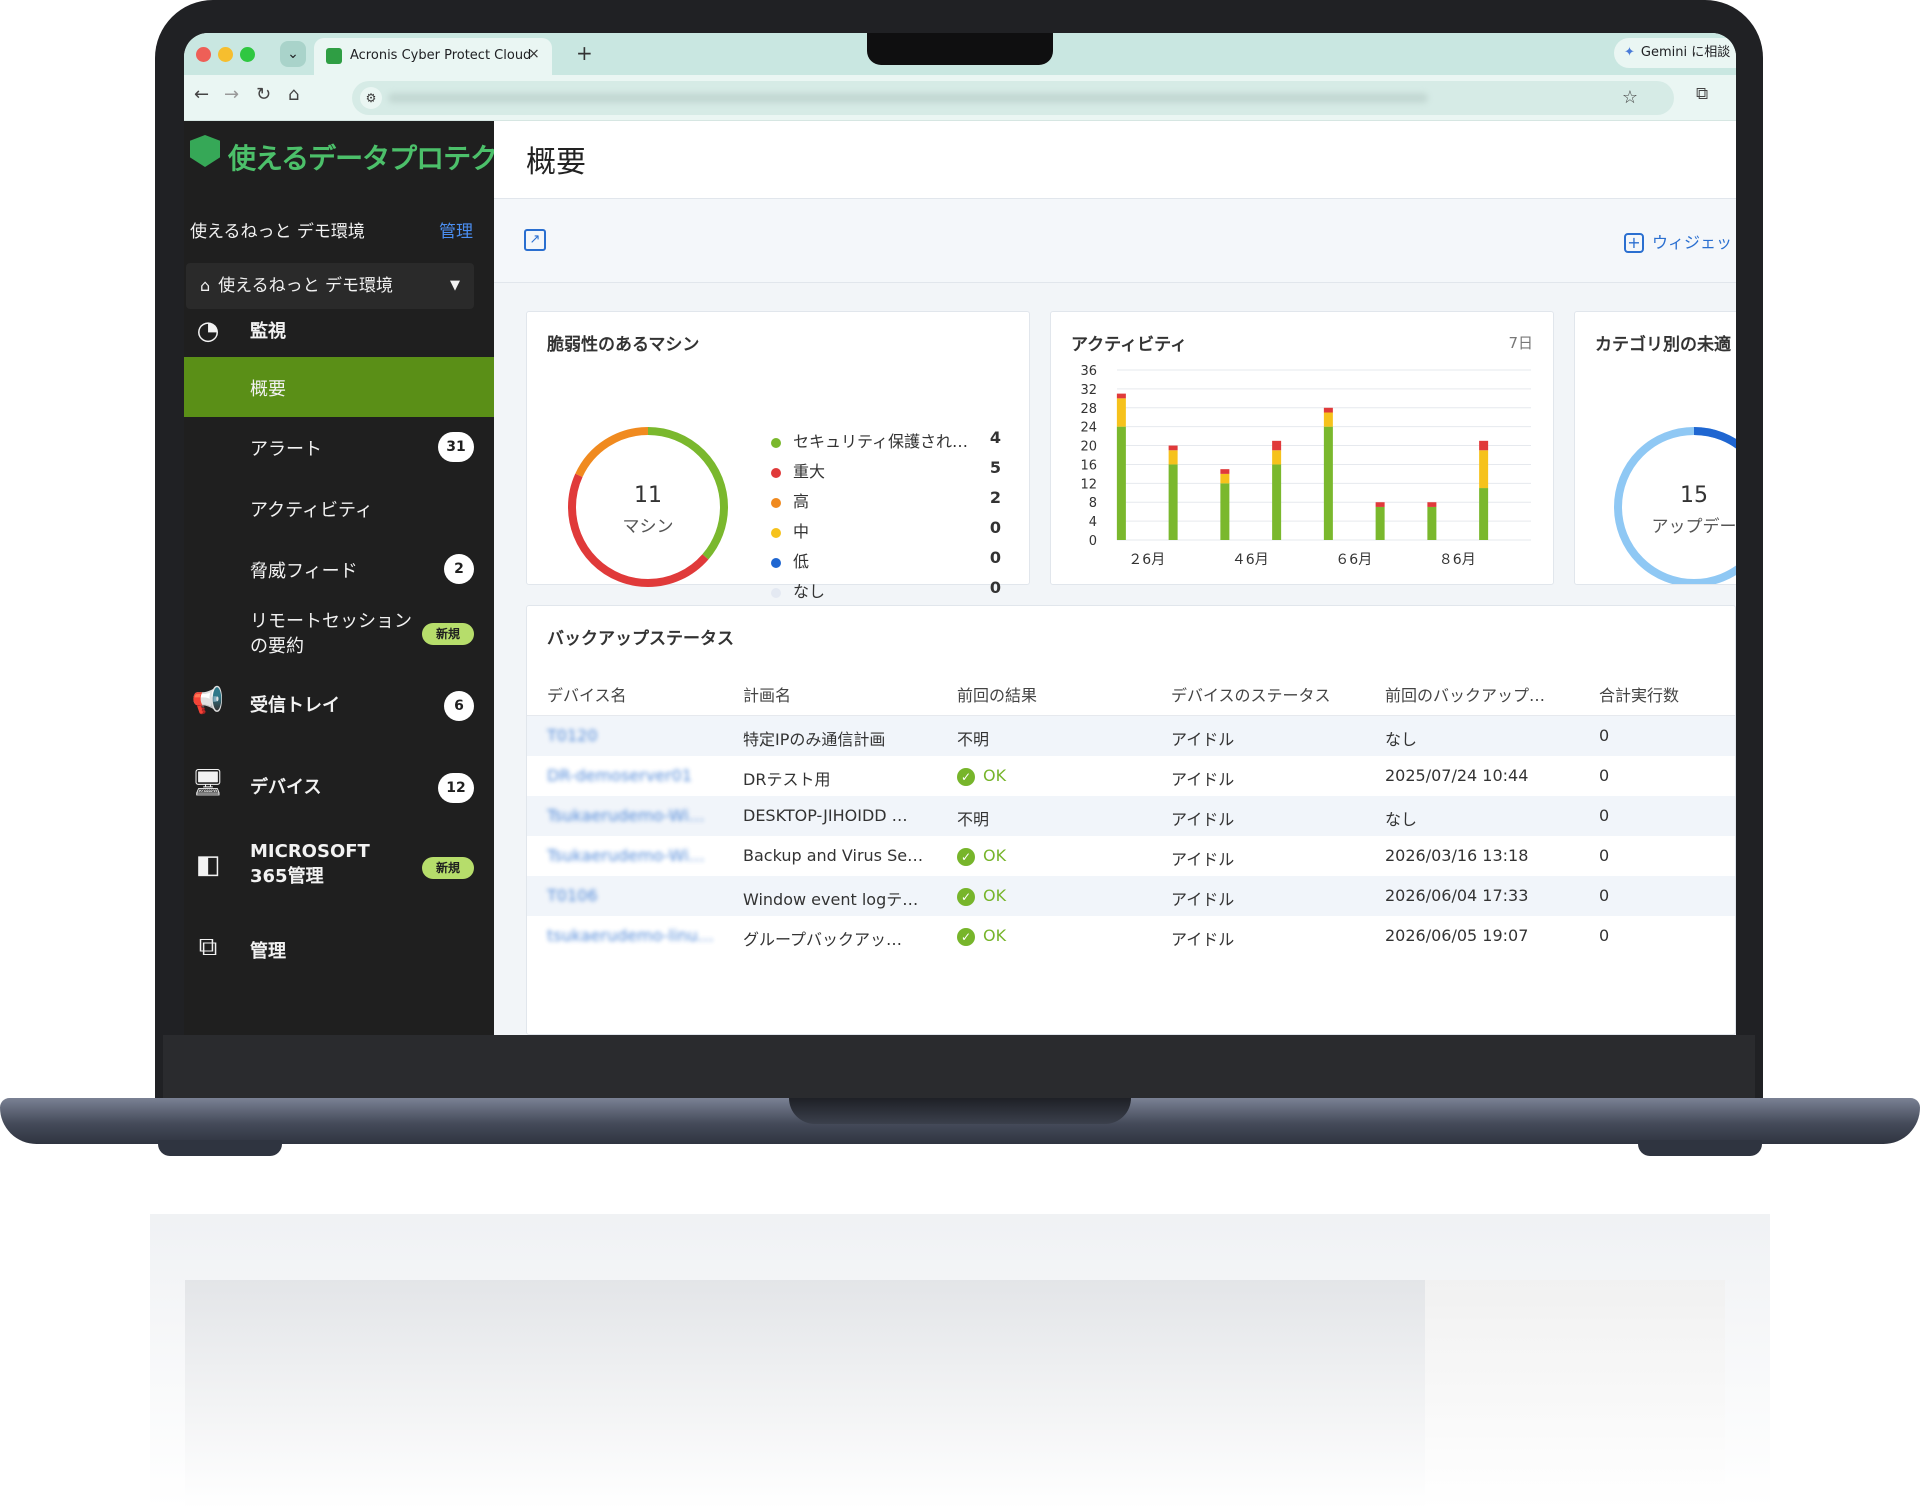 The width and height of the screenshot is (1920, 1509). What do you see at coordinates (997, 694) in the screenshot?
I see `column-header: 前回の結果` at bounding box center [997, 694].